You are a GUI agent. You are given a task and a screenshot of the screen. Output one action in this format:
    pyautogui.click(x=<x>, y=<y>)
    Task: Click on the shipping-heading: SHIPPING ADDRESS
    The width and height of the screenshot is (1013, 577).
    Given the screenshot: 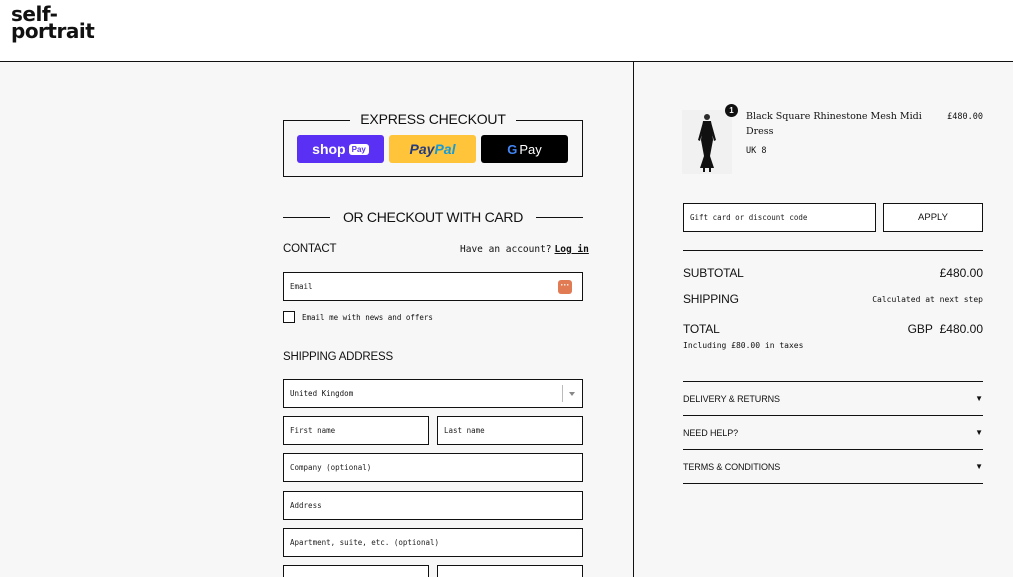 What is the action you would take?
    pyautogui.click(x=338, y=357)
    